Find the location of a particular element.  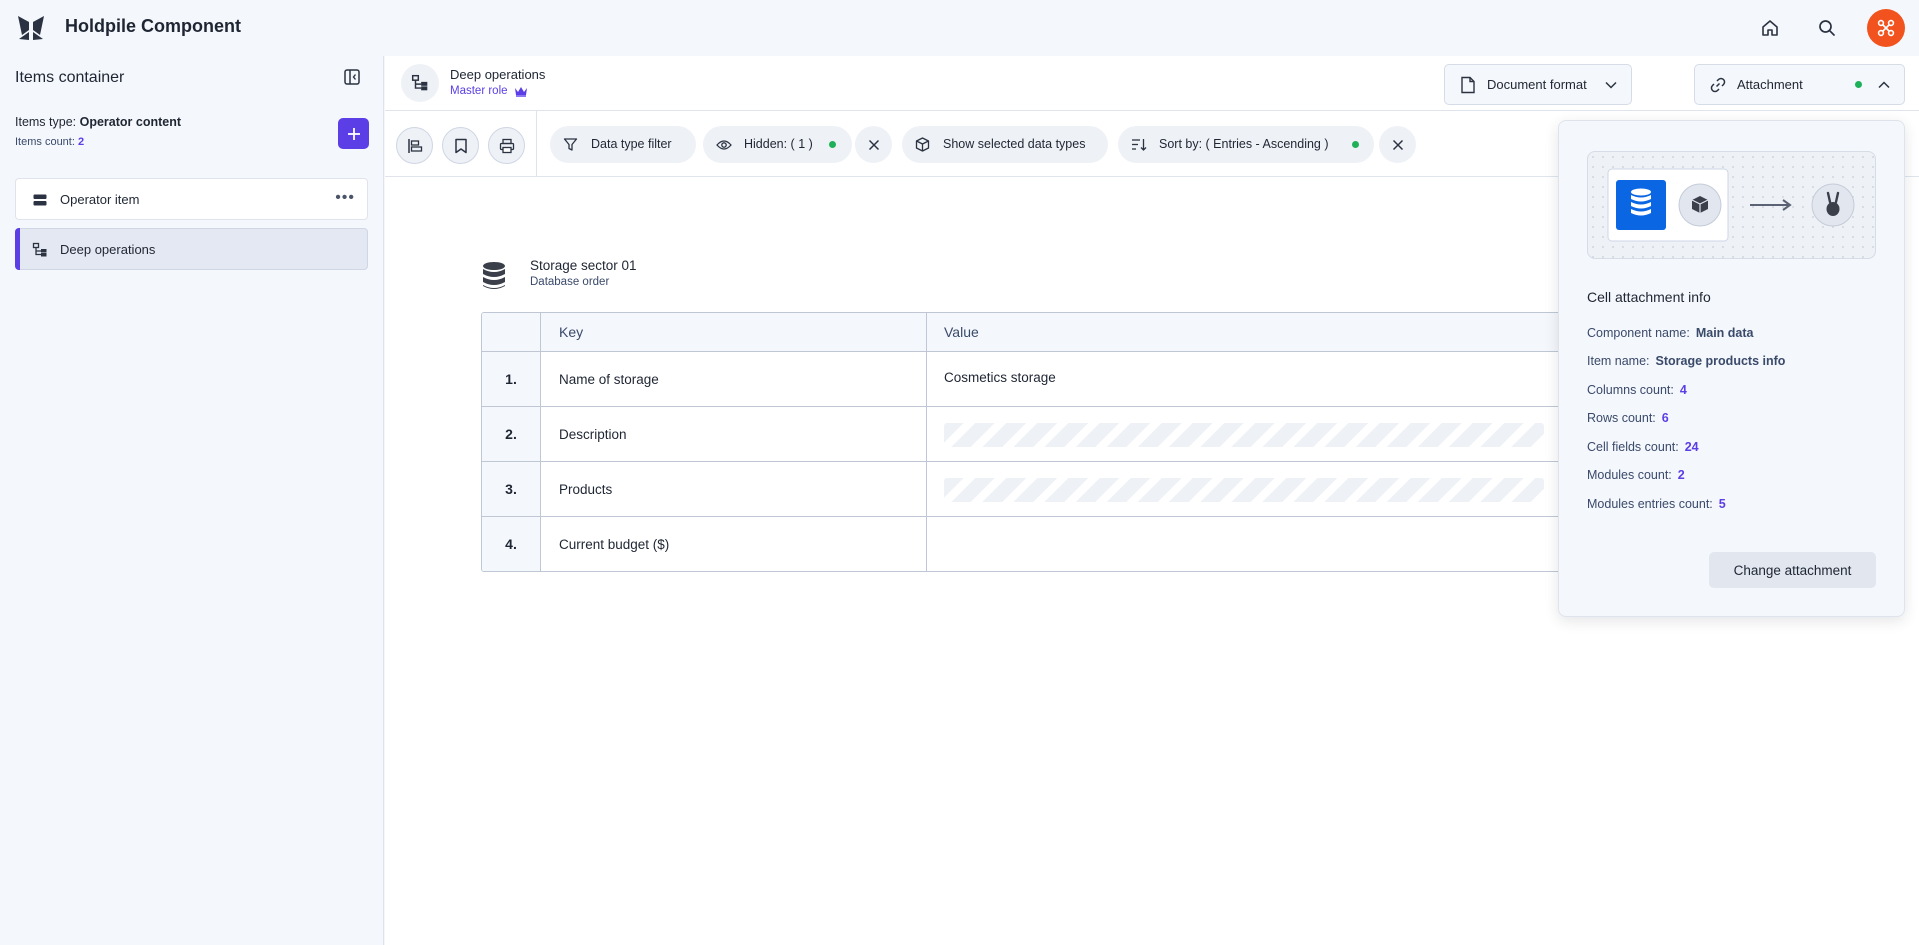

document-icon is located at coordinates (1468, 85).